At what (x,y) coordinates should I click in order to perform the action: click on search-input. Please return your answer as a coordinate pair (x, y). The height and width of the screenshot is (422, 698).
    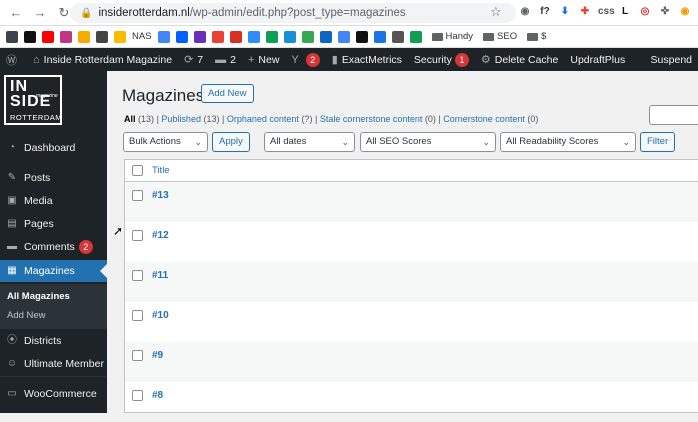
    Looking at the image, I should click on (673, 115).